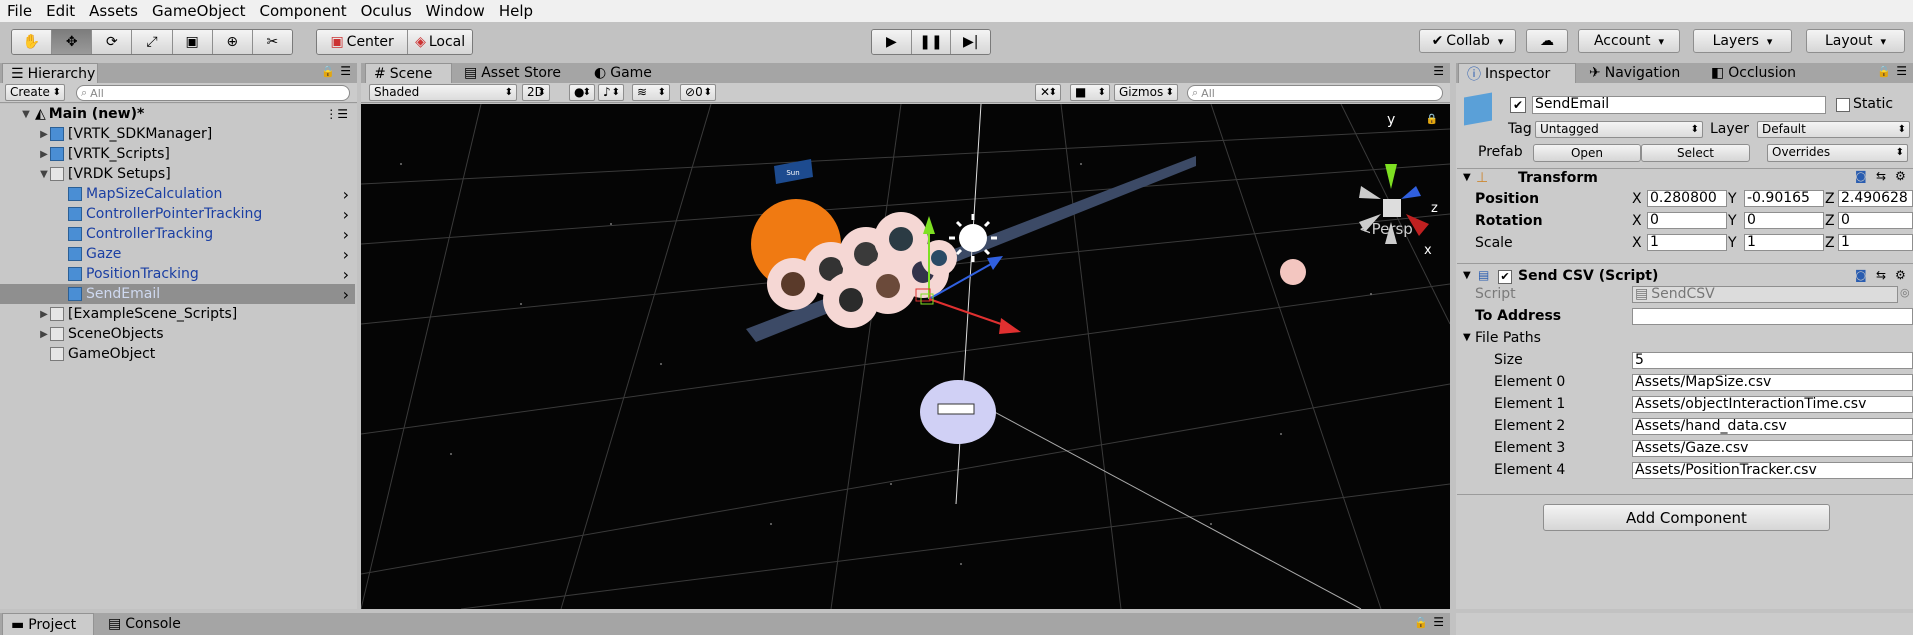 This screenshot has width=1913, height=635. What do you see at coordinates (931, 42) in the screenshot?
I see `pause-button: ❚❚` at bounding box center [931, 42].